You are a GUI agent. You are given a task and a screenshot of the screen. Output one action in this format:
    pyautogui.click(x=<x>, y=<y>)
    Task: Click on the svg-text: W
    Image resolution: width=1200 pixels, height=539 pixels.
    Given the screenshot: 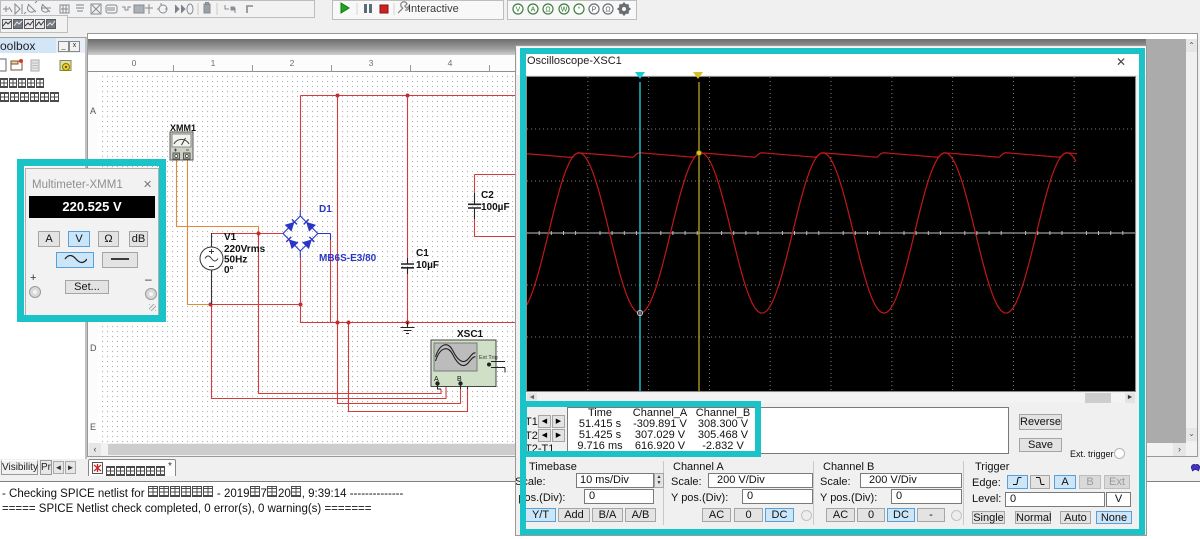 What is the action you would take?
    pyautogui.click(x=564, y=10)
    